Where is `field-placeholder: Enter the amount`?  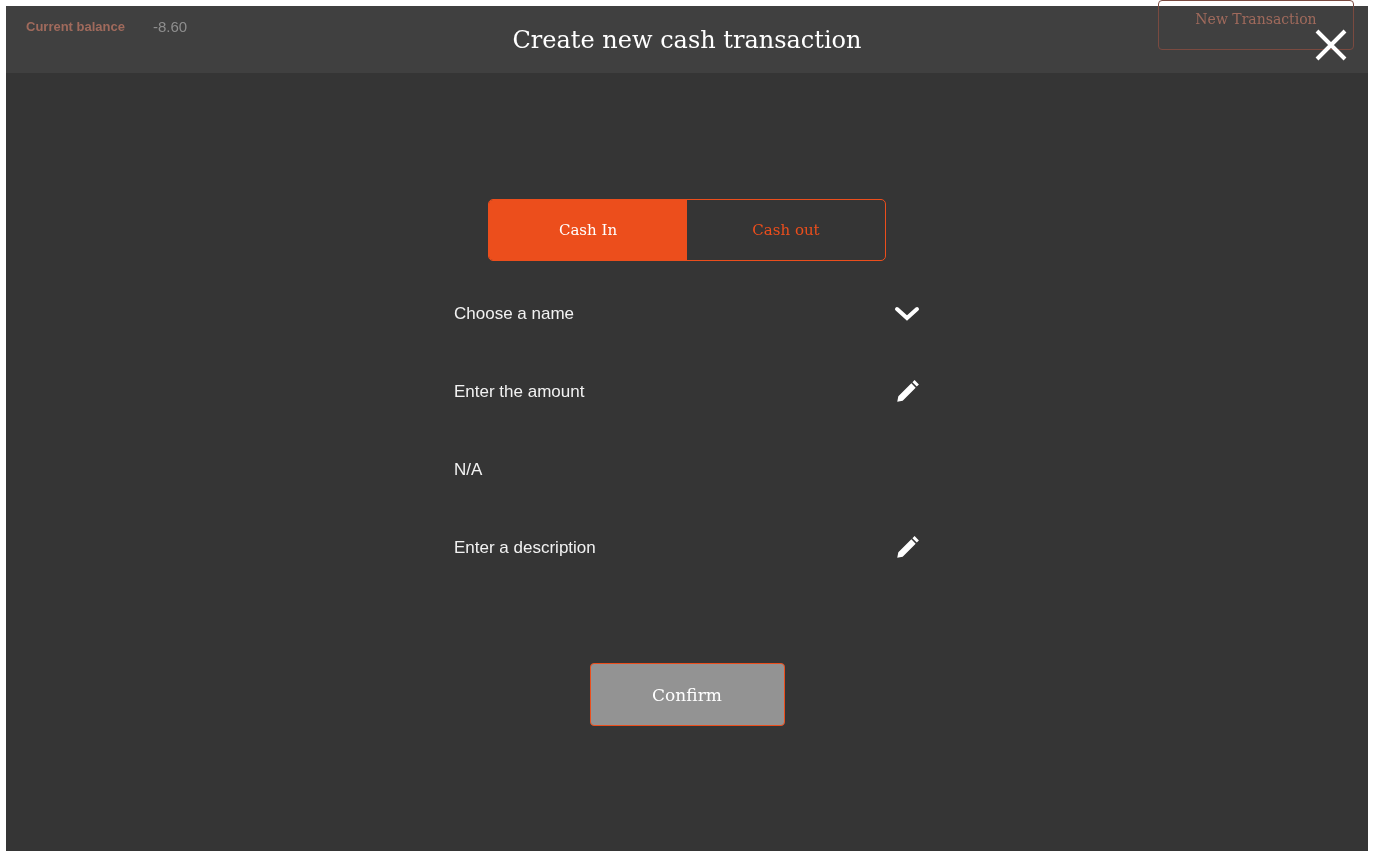
field-placeholder: Enter the amount is located at coordinates (519, 392).